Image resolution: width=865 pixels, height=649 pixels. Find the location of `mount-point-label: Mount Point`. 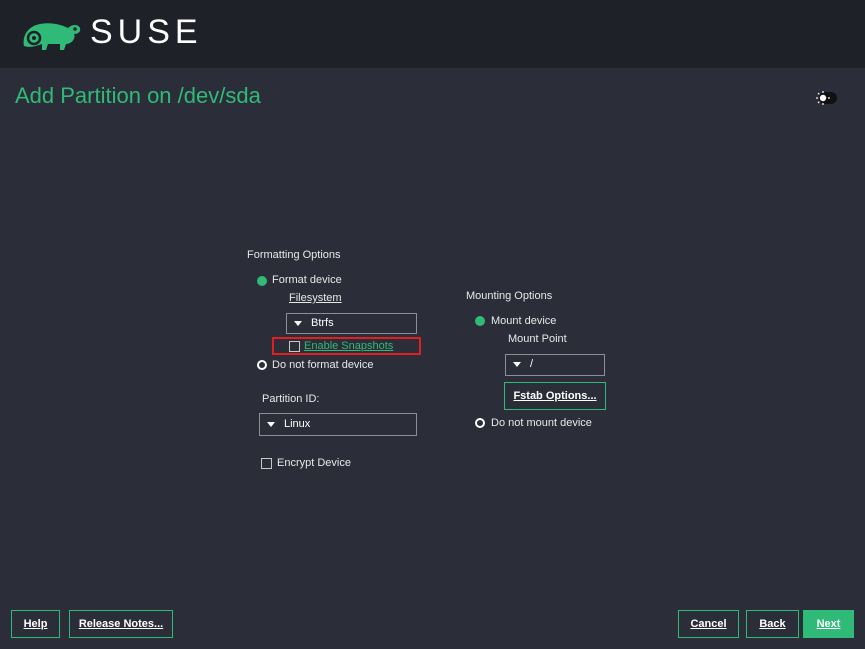

mount-point-label: Mount Point is located at coordinates (537, 339).